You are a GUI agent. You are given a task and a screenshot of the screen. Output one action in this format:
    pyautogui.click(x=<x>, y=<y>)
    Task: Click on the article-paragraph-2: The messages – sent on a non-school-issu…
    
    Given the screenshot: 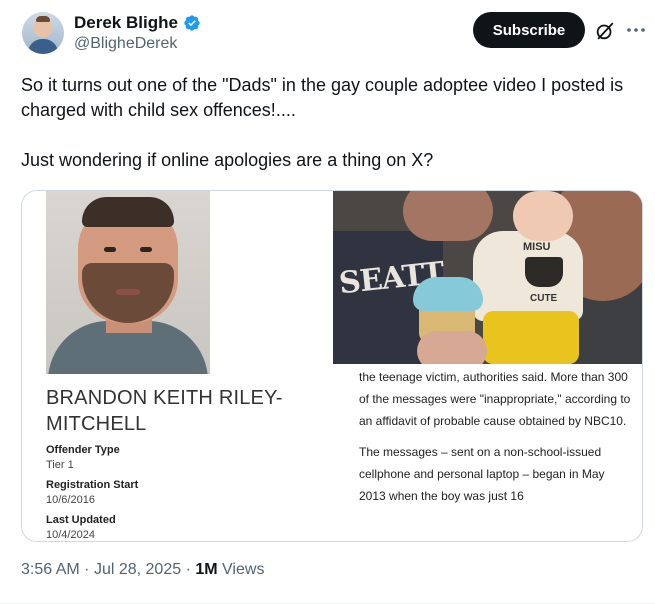 What is the action you would take?
    pyautogui.click(x=482, y=474)
    